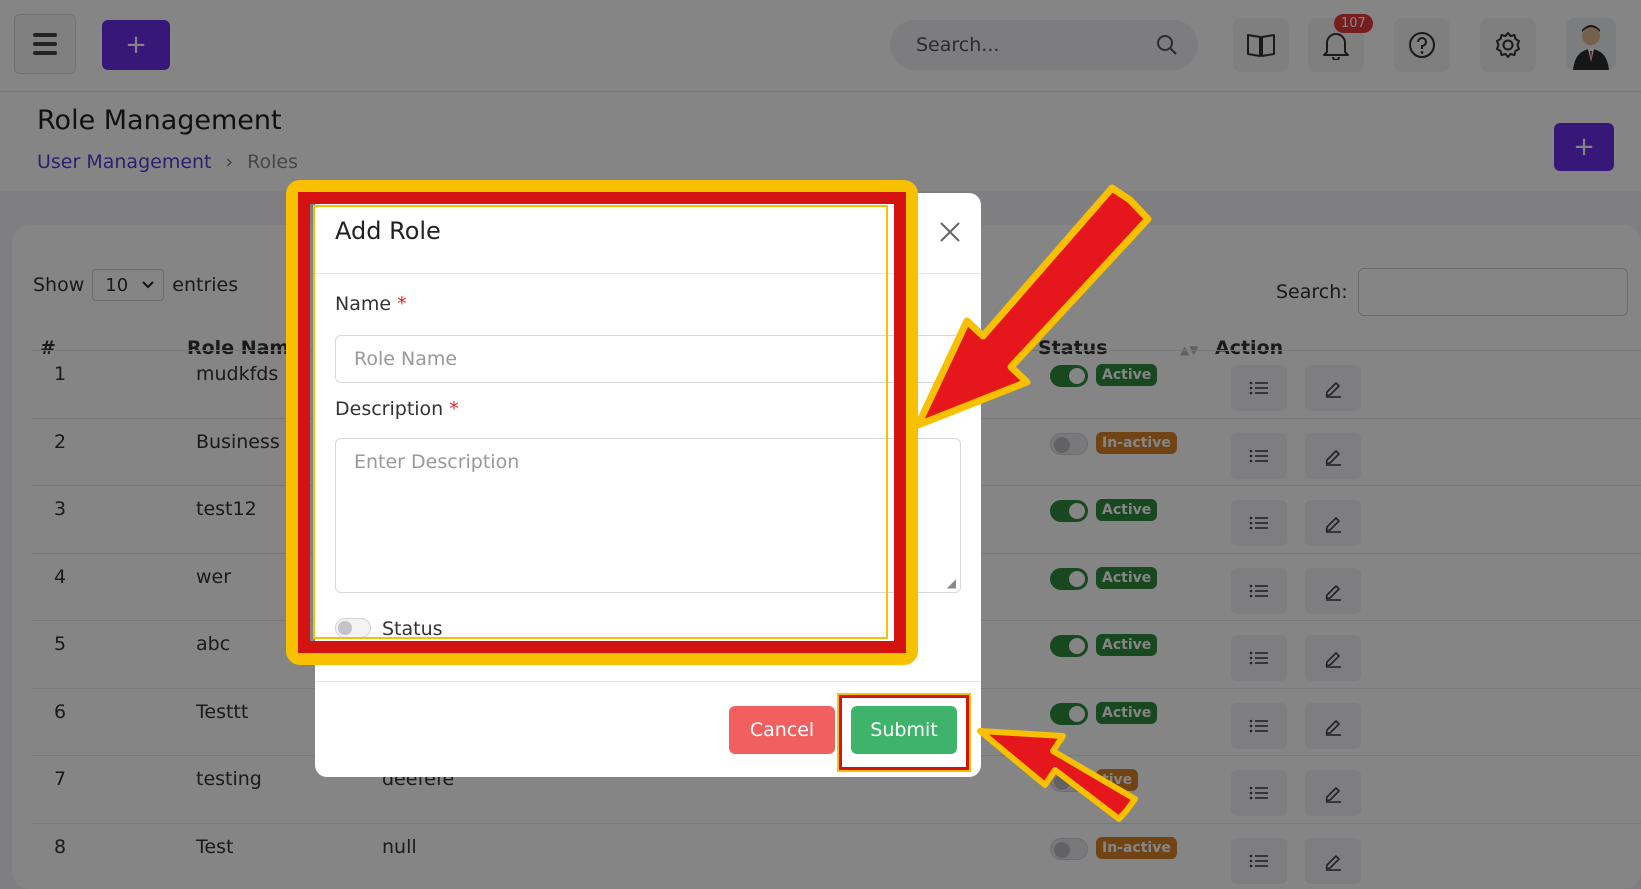  What do you see at coordinates (1057, 775) in the screenshot?
I see `annotation-arrow-submit` at bounding box center [1057, 775].